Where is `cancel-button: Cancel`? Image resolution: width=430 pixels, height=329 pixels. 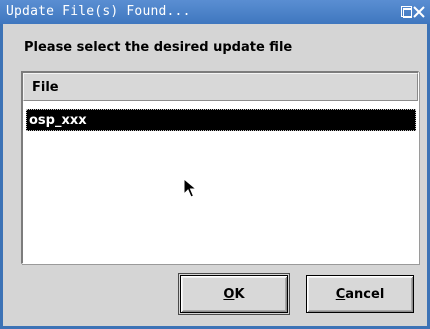
cancel-button: Cancel is located at coordinates (360, 294).